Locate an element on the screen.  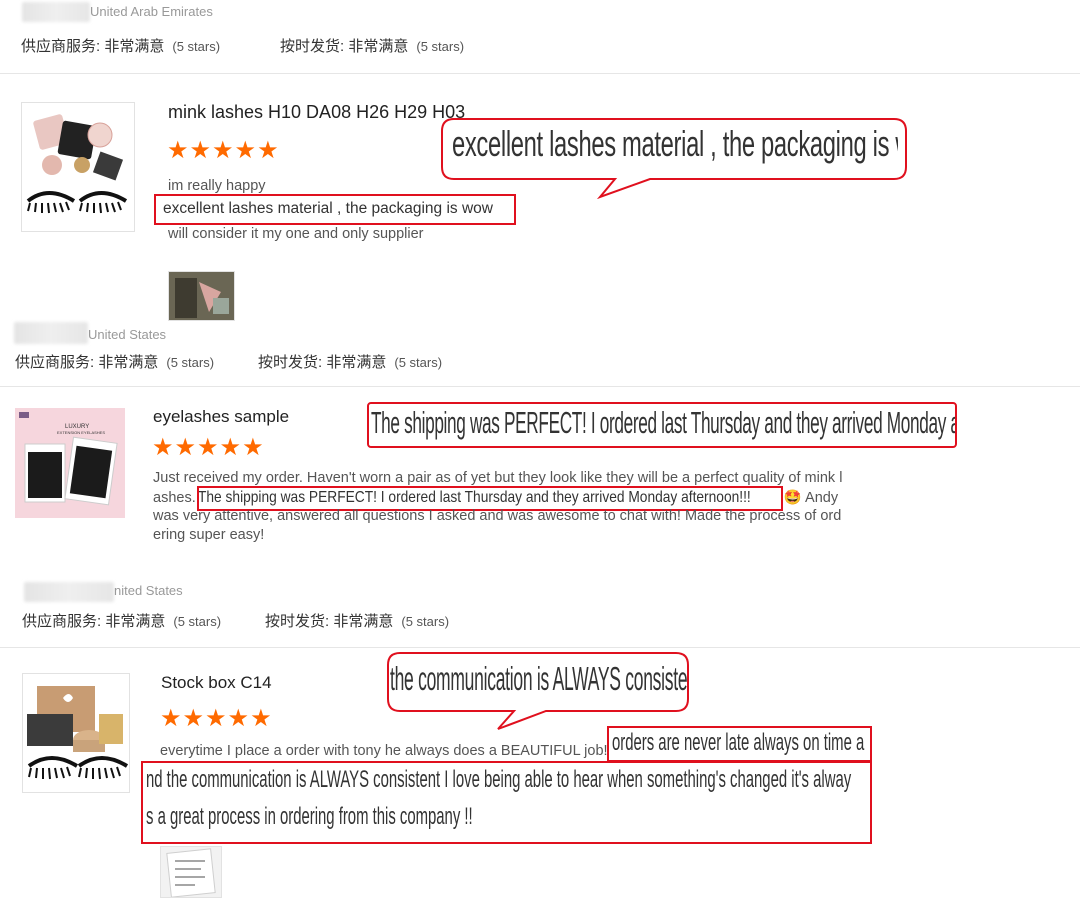
review-line: ering super easy! is located at coordinates (209, 535).